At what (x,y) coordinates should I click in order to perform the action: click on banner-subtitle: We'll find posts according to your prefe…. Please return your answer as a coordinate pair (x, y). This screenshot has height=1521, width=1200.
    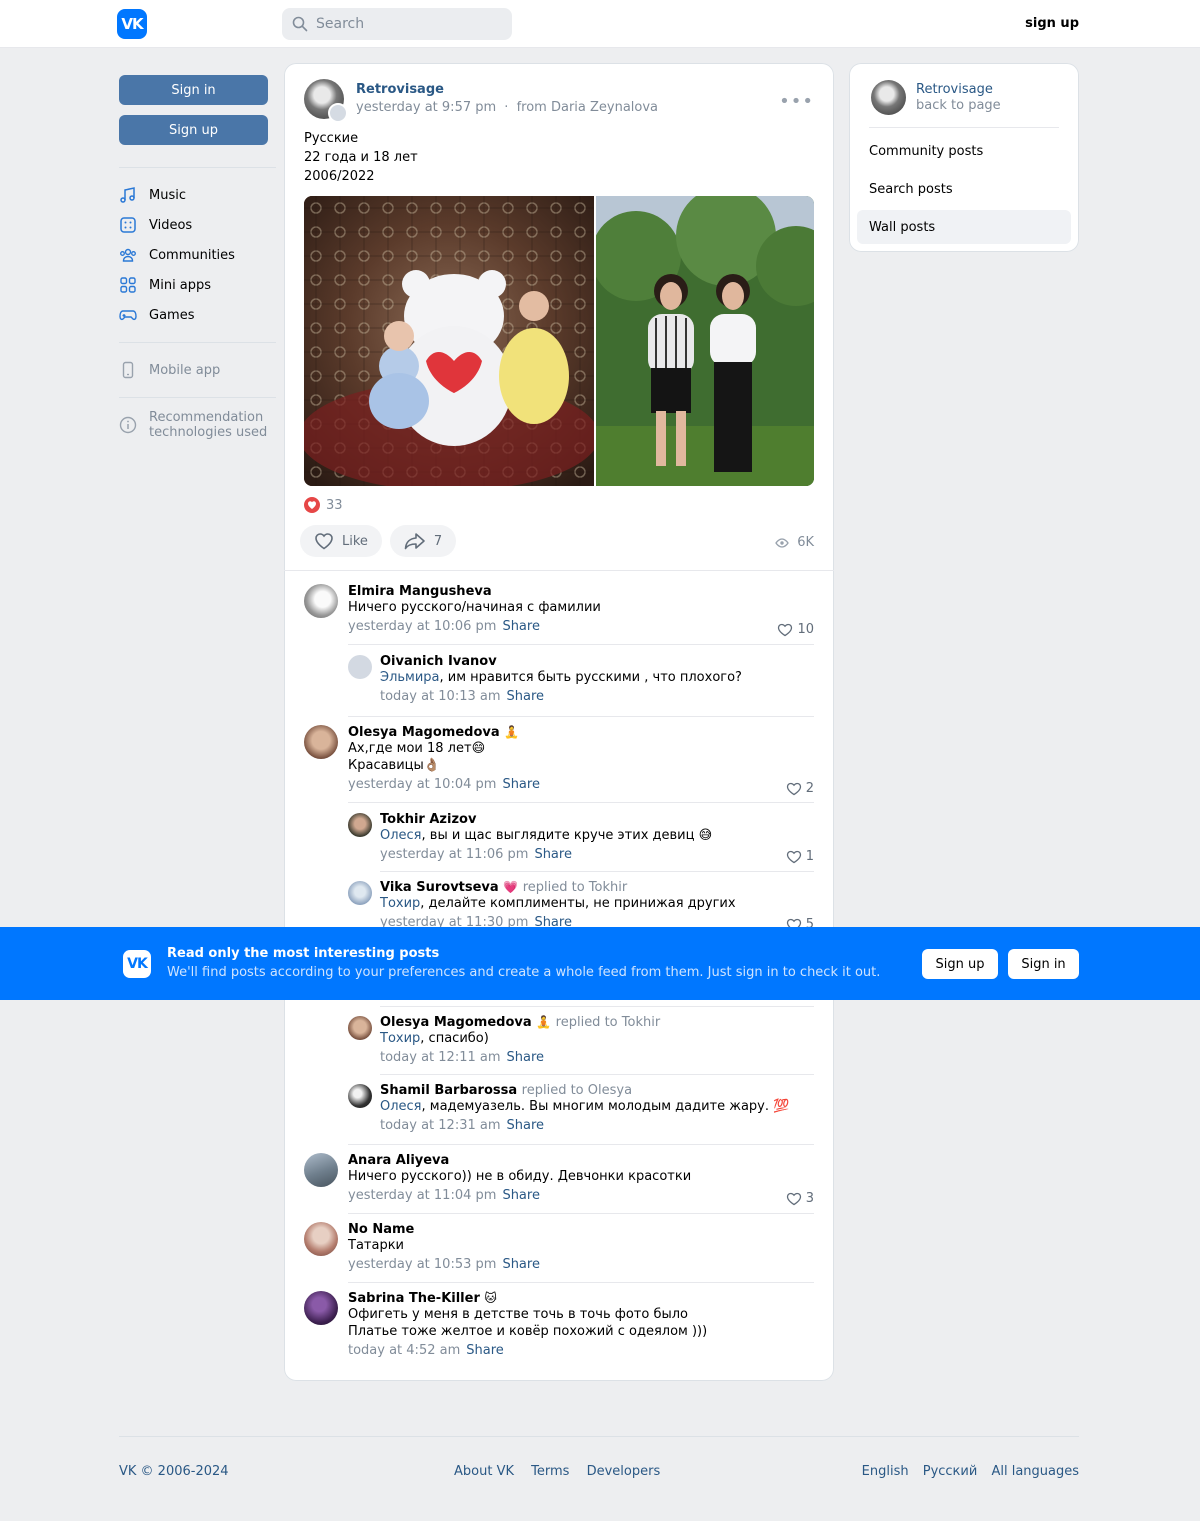
    Looking at the image, I should click on (524, 972).